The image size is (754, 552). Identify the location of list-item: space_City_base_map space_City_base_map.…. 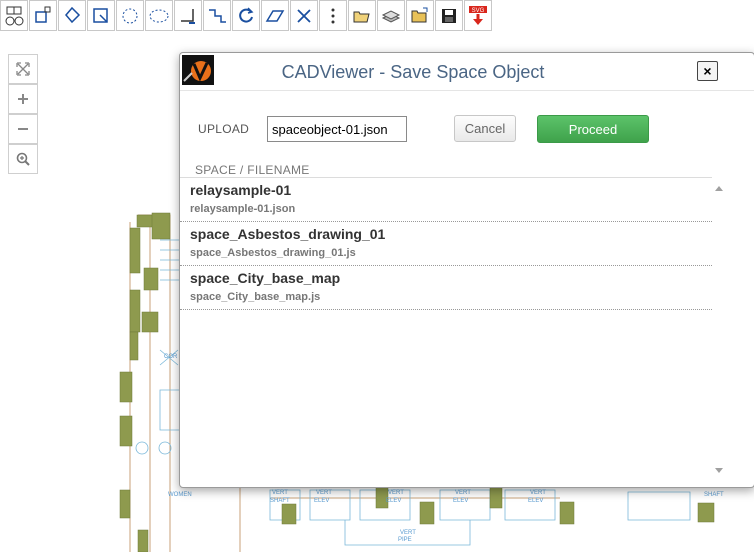
(446, 288).